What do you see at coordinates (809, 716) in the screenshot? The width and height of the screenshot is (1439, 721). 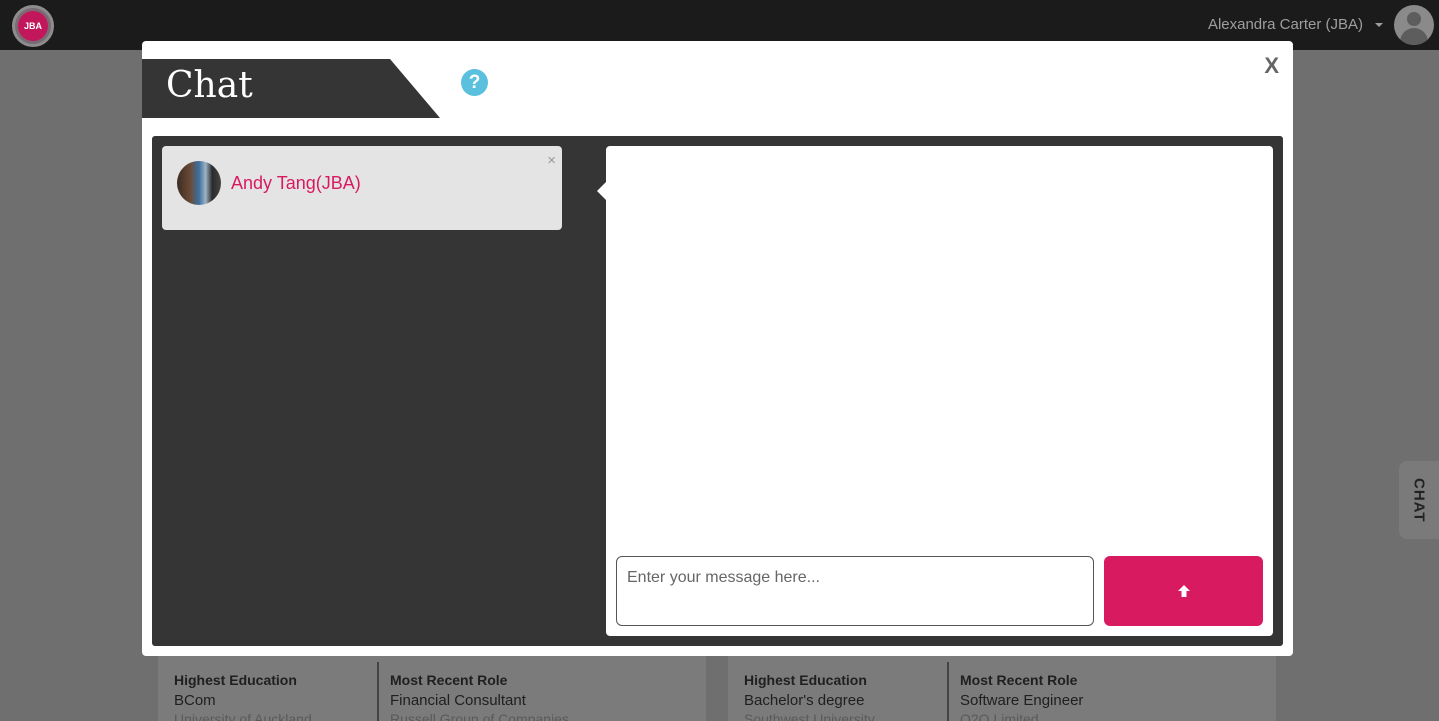 I see `education-sub: Southwest University` at bounding box center [809, 716].